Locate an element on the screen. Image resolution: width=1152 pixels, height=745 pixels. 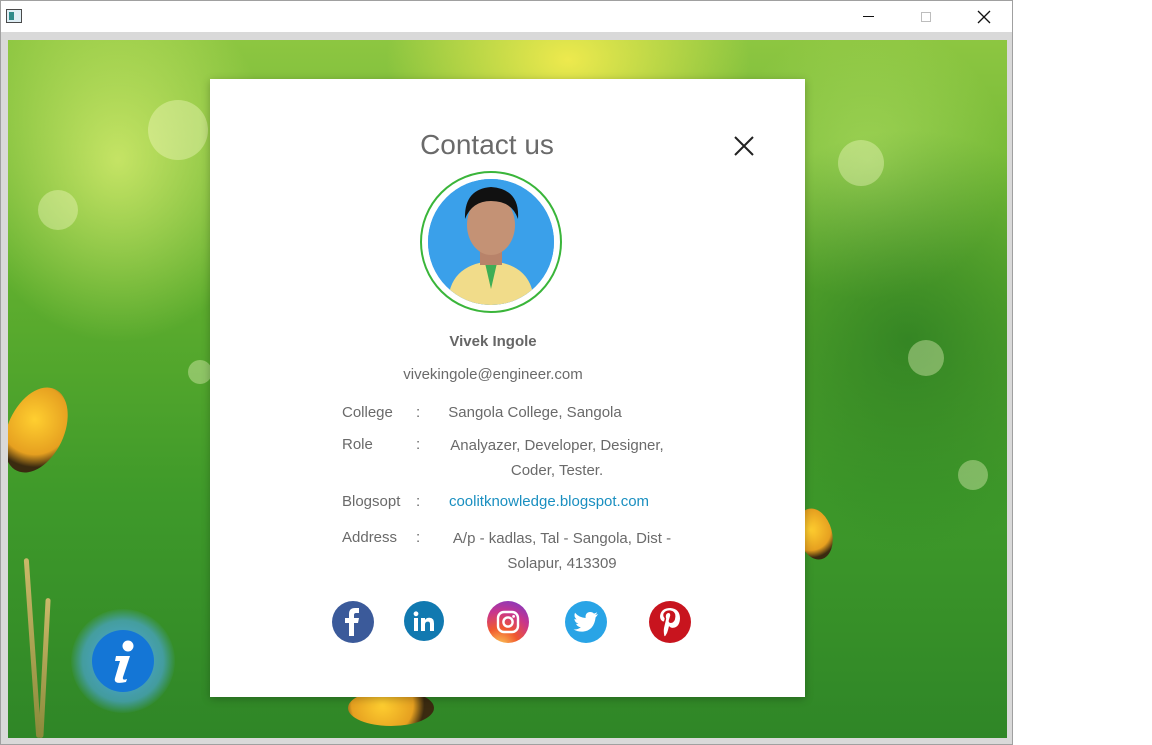
linkedin-icon is located at coordinates (423, 621).